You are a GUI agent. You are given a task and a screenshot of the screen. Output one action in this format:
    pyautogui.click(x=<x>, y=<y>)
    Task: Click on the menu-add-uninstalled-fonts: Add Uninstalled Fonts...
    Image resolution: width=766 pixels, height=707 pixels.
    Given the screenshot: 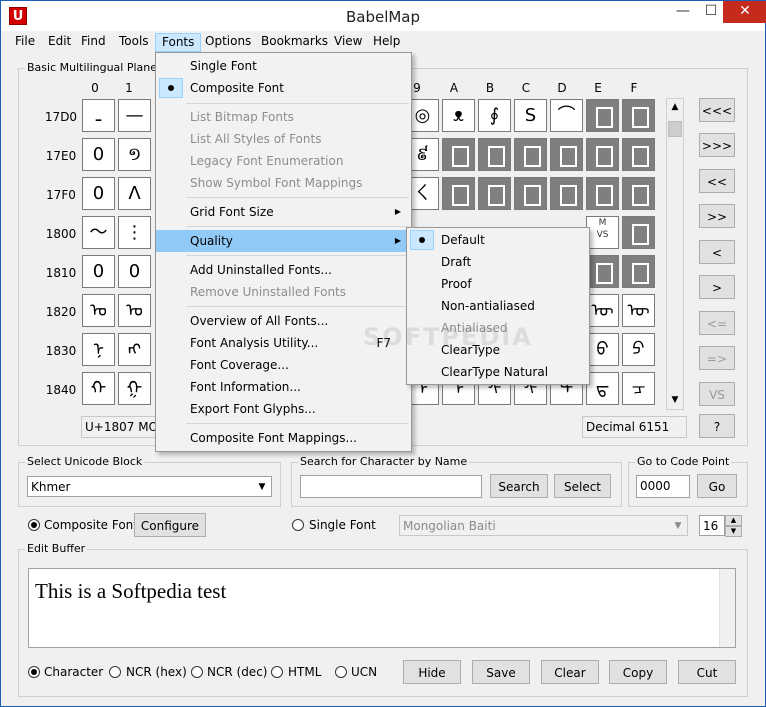 What is the action you would take?
    pyautogui.click(x=283, y=270)
    